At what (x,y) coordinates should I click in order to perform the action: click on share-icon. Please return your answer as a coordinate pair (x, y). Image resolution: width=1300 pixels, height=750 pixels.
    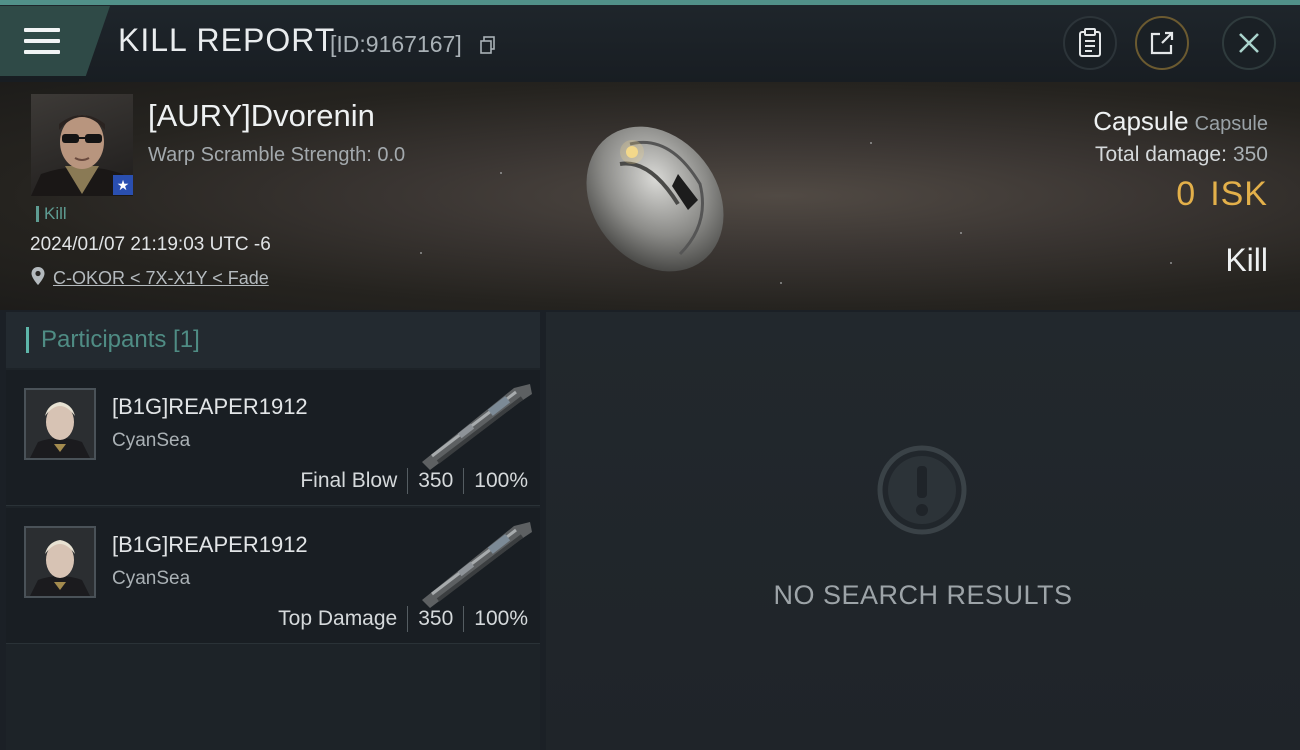
    Looking at the image, I should click on (1162, 43).